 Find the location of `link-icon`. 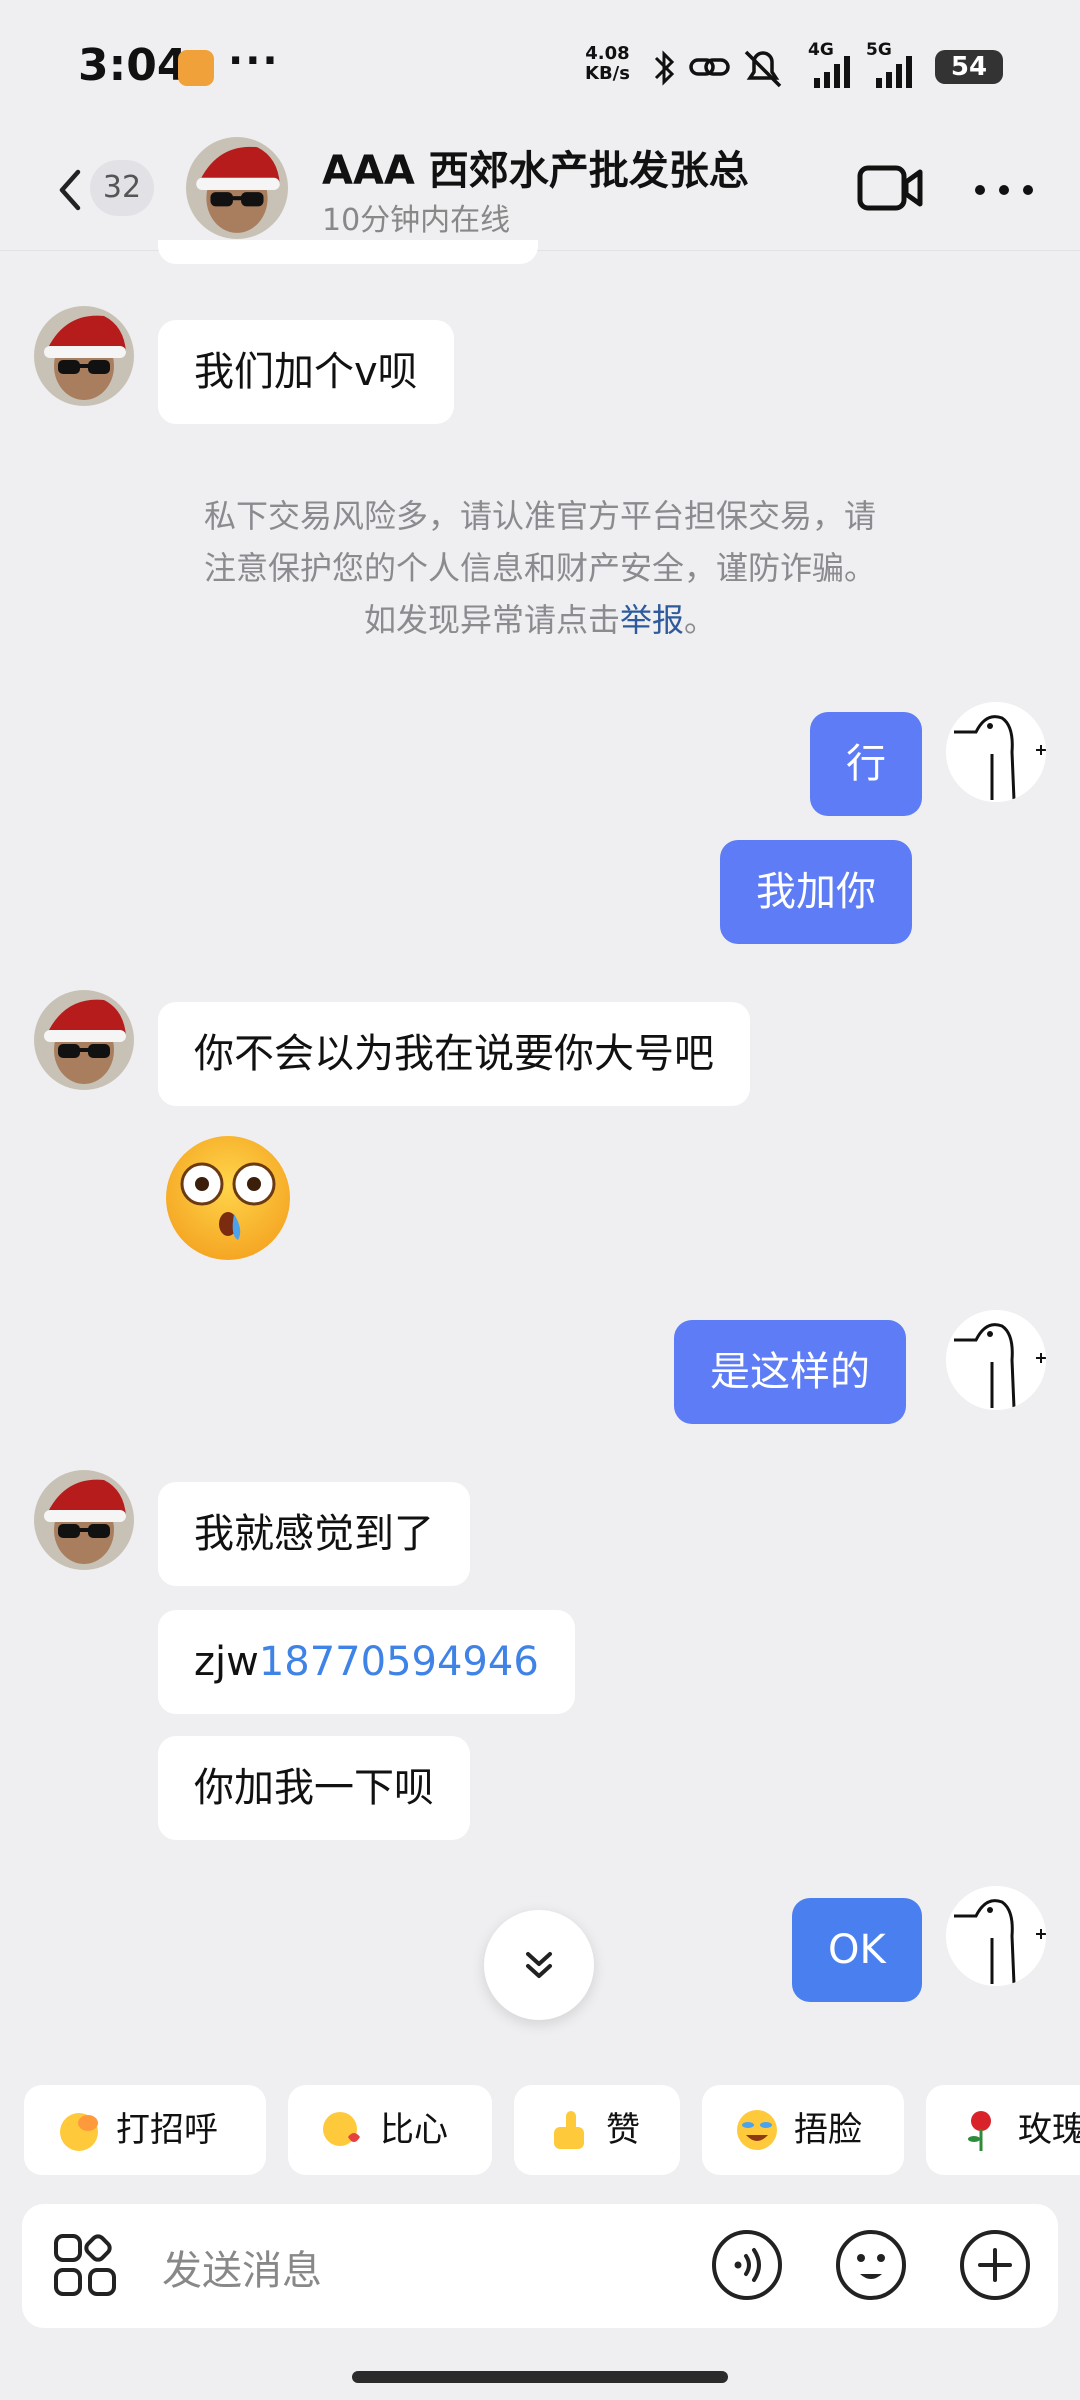

link-icon is located at coordinates (709, 67).